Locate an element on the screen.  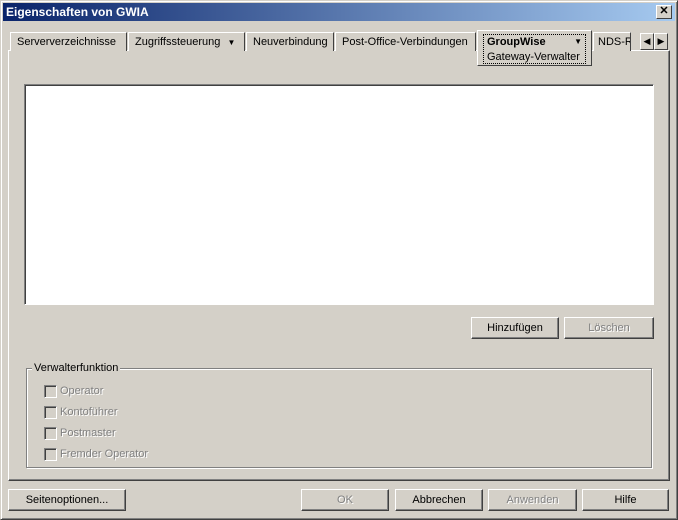
subtab-gateway-verwalter: Gateway-Verwalter is located at coordinates (534, 57).